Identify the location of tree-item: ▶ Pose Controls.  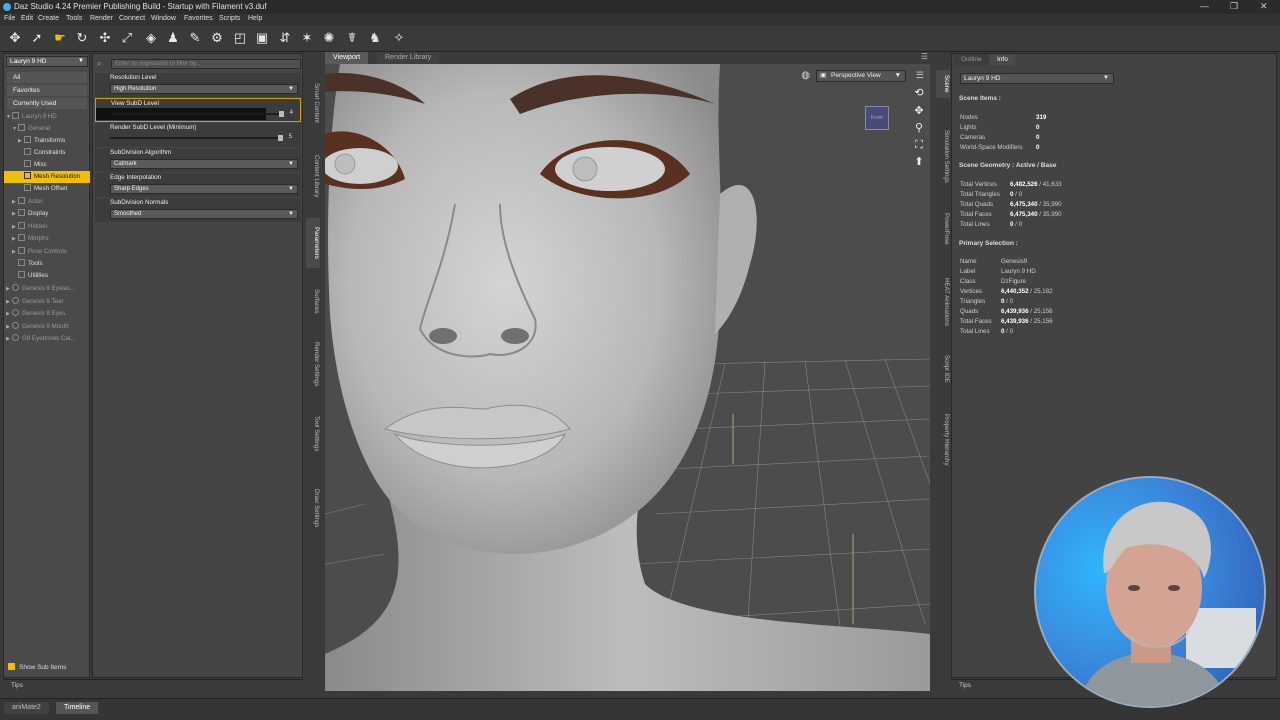
(47, 252).